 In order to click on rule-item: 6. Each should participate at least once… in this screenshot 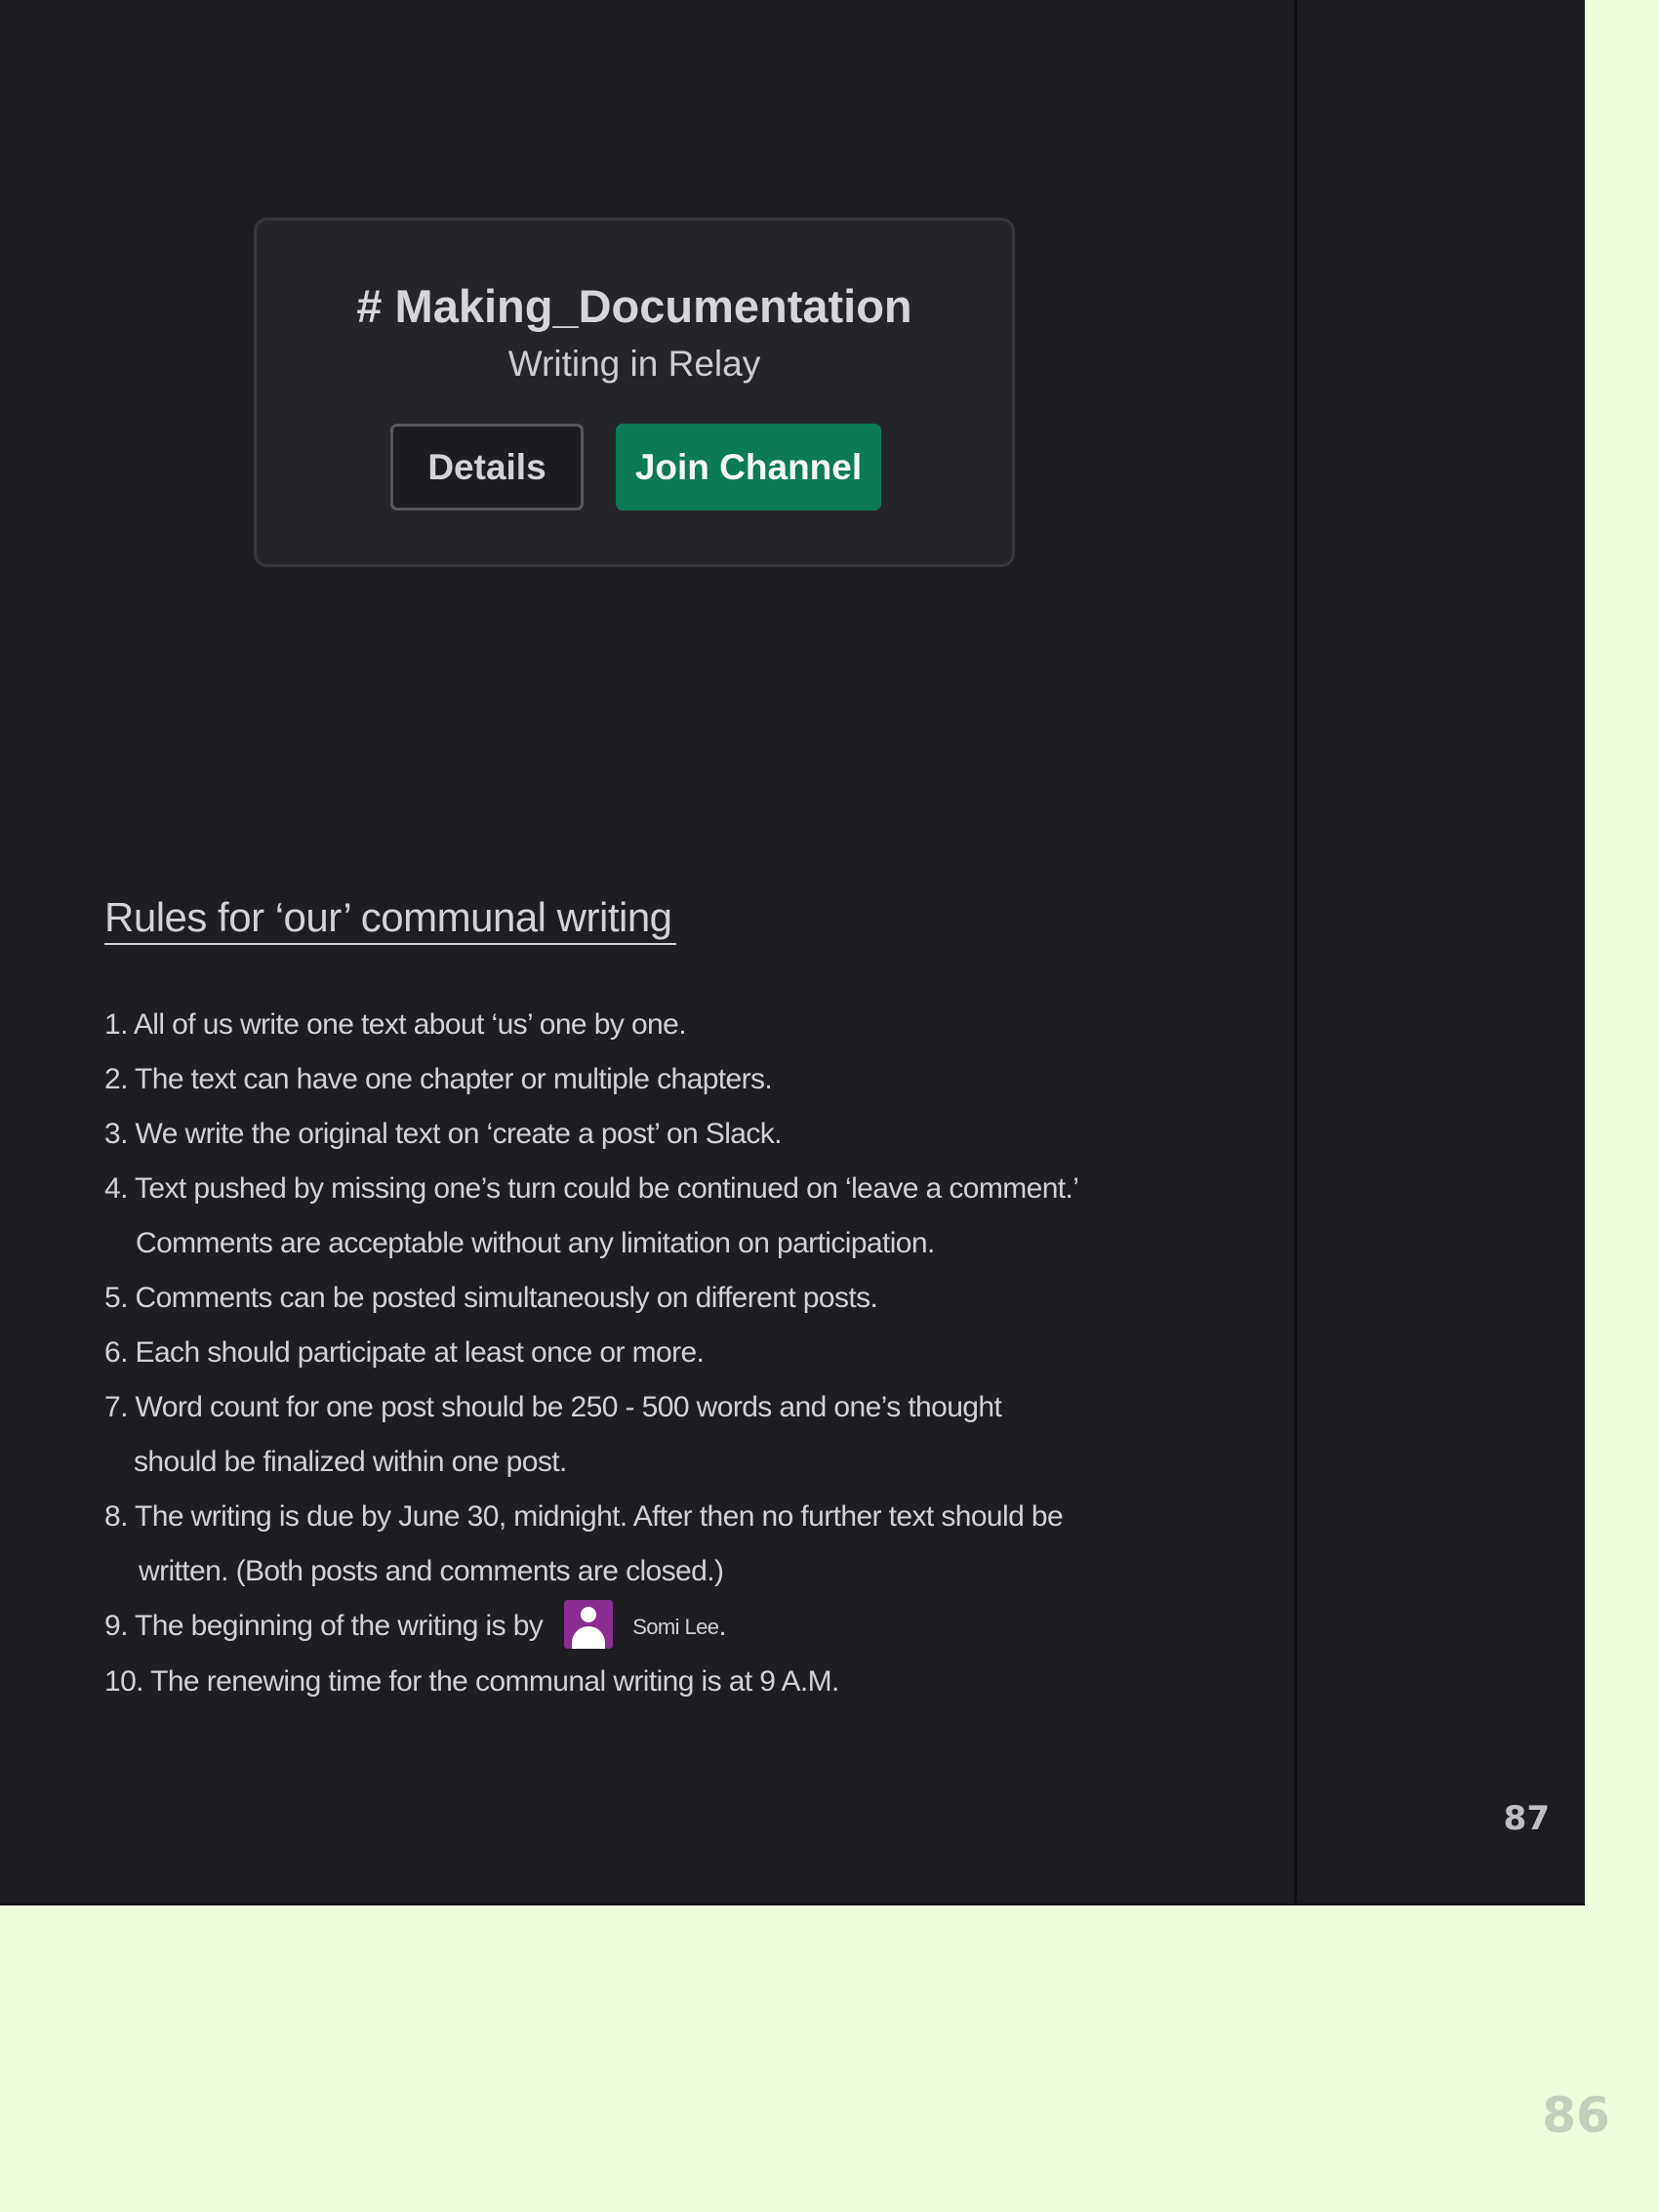, I will do `click(404, 1352)`.